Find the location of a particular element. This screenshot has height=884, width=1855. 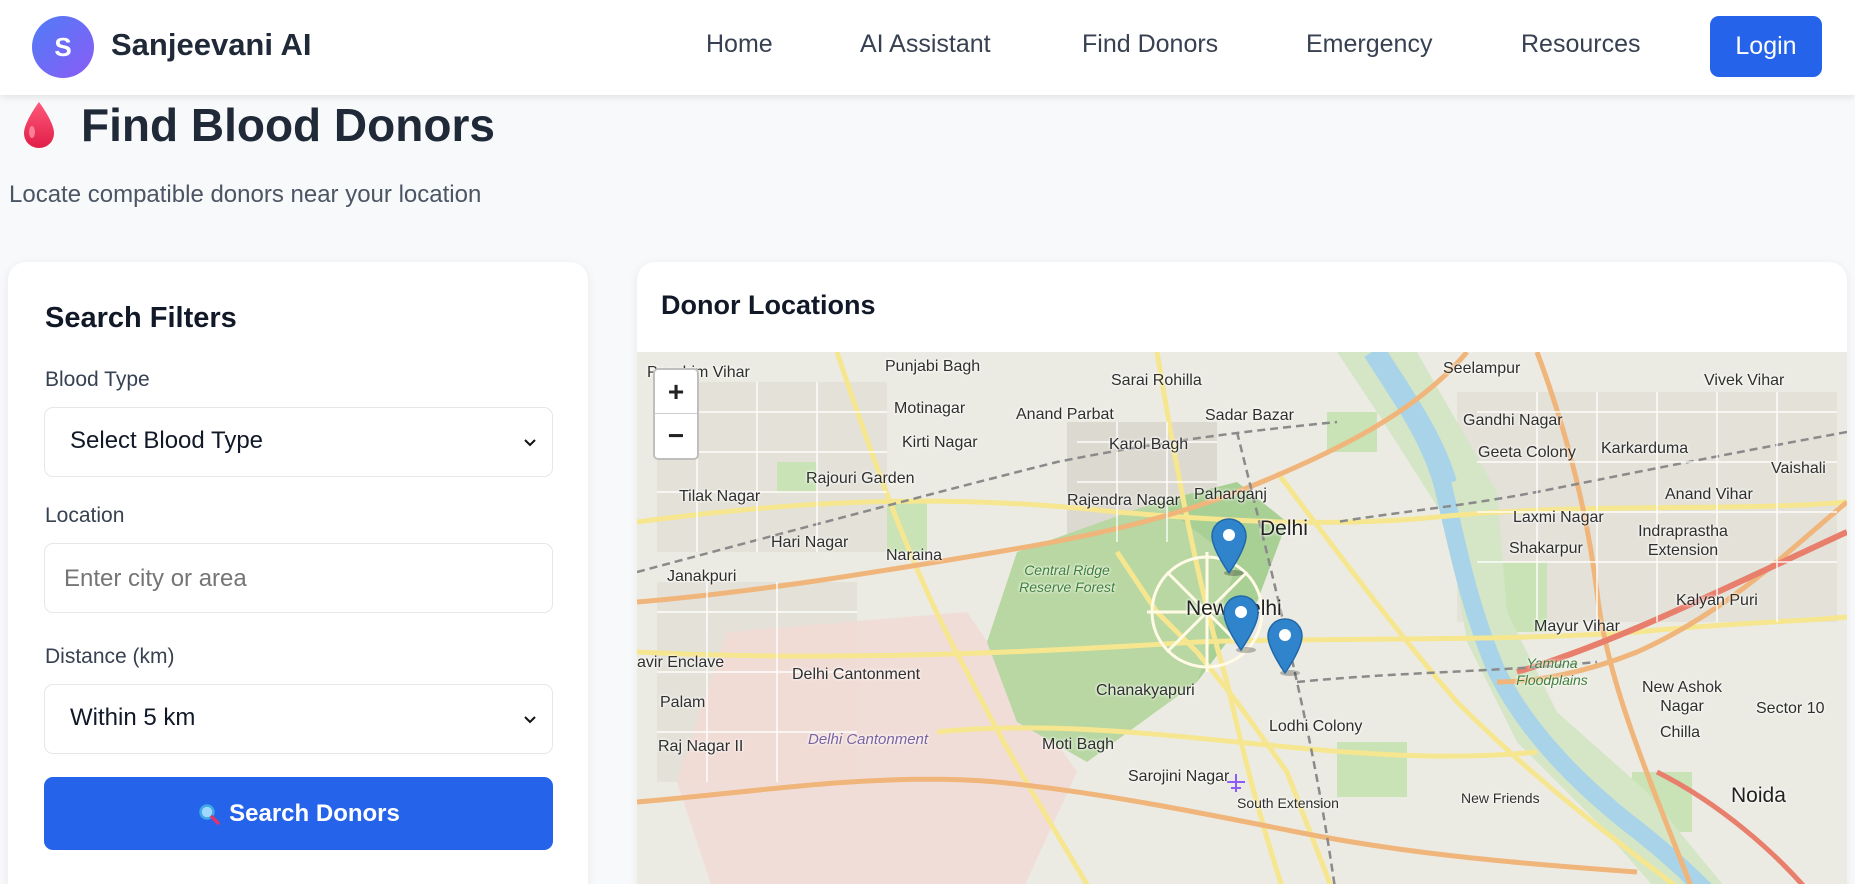

map-title: Donor Locations is located at coordinates (768, 305).